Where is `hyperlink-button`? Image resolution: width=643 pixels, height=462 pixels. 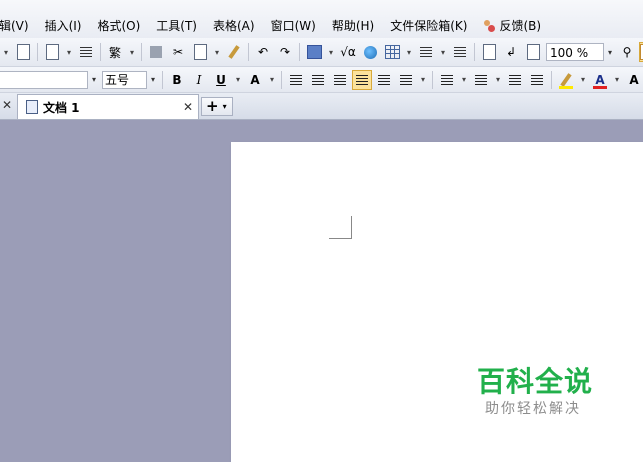
hyperlink-button is located at coordinates (370, 52).